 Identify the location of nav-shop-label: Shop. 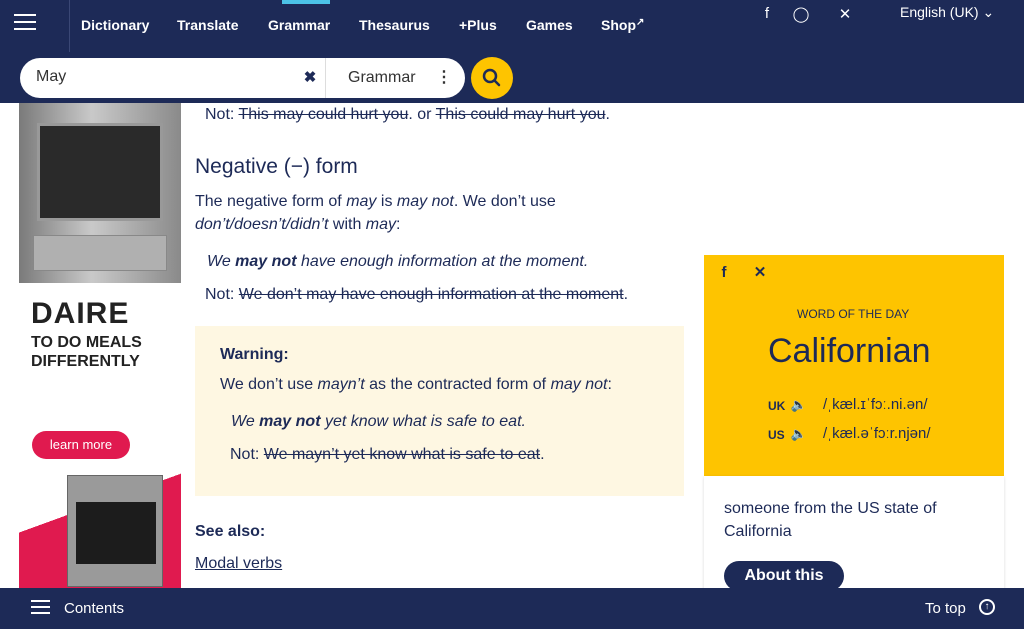
(618, 25).